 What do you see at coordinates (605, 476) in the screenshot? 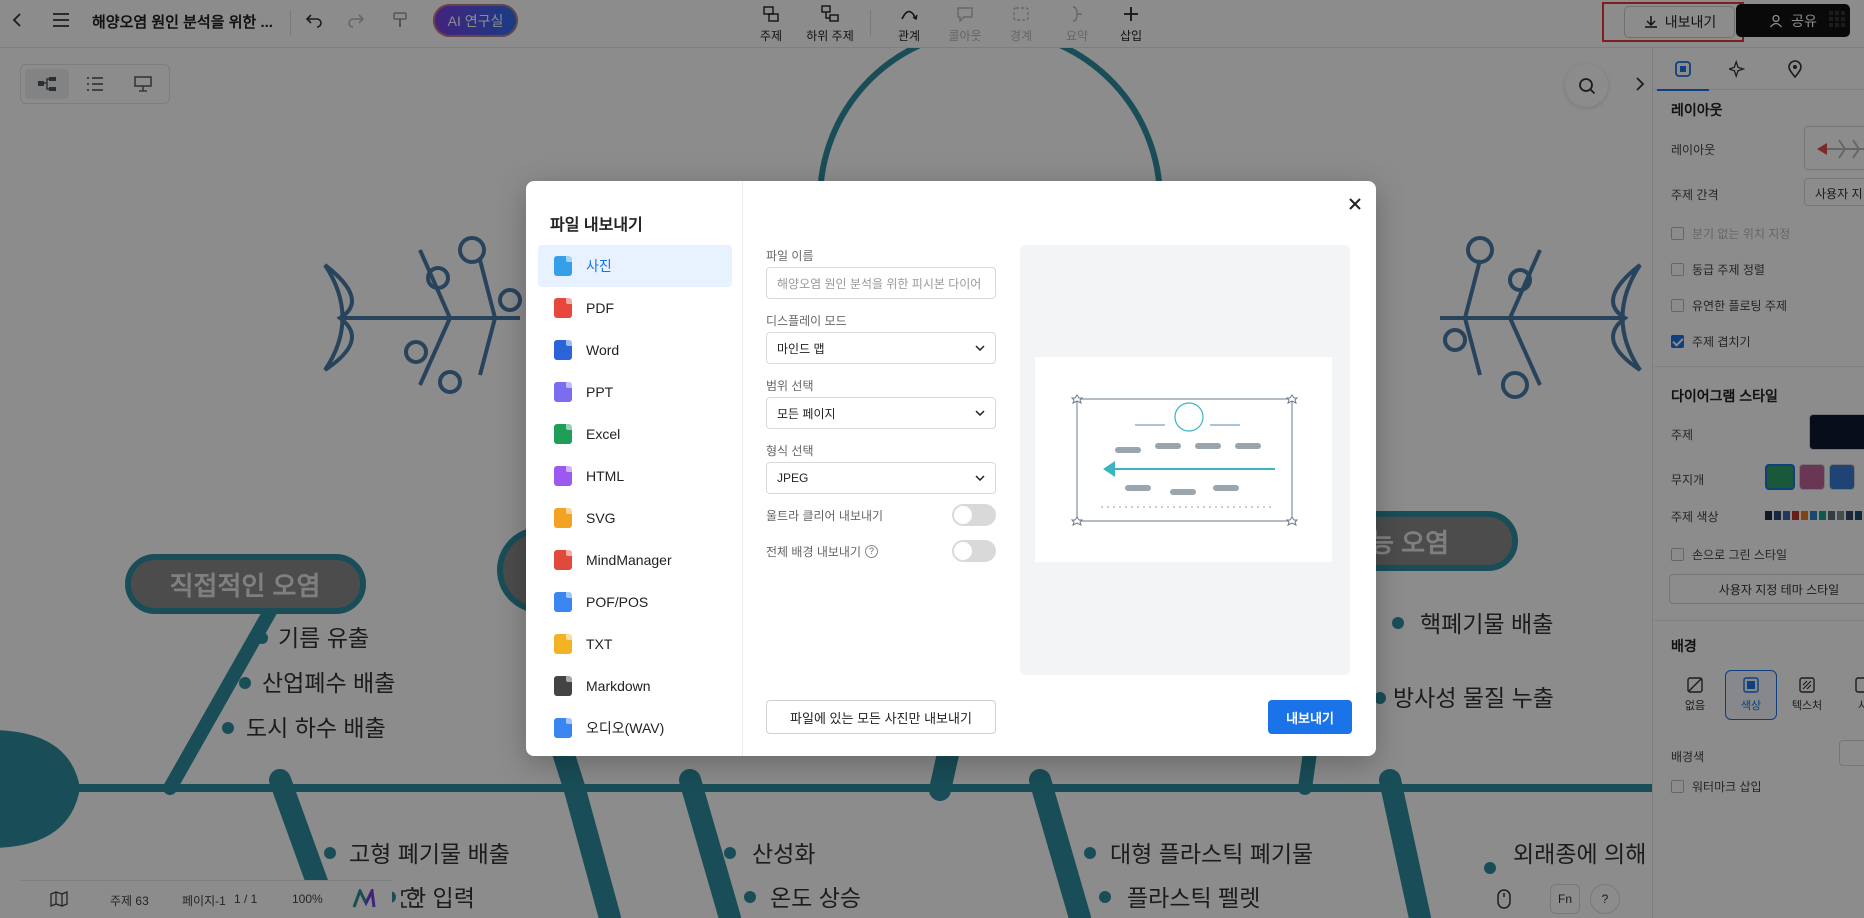
I see `format-label: HTML` at bounding box center [605, 476].